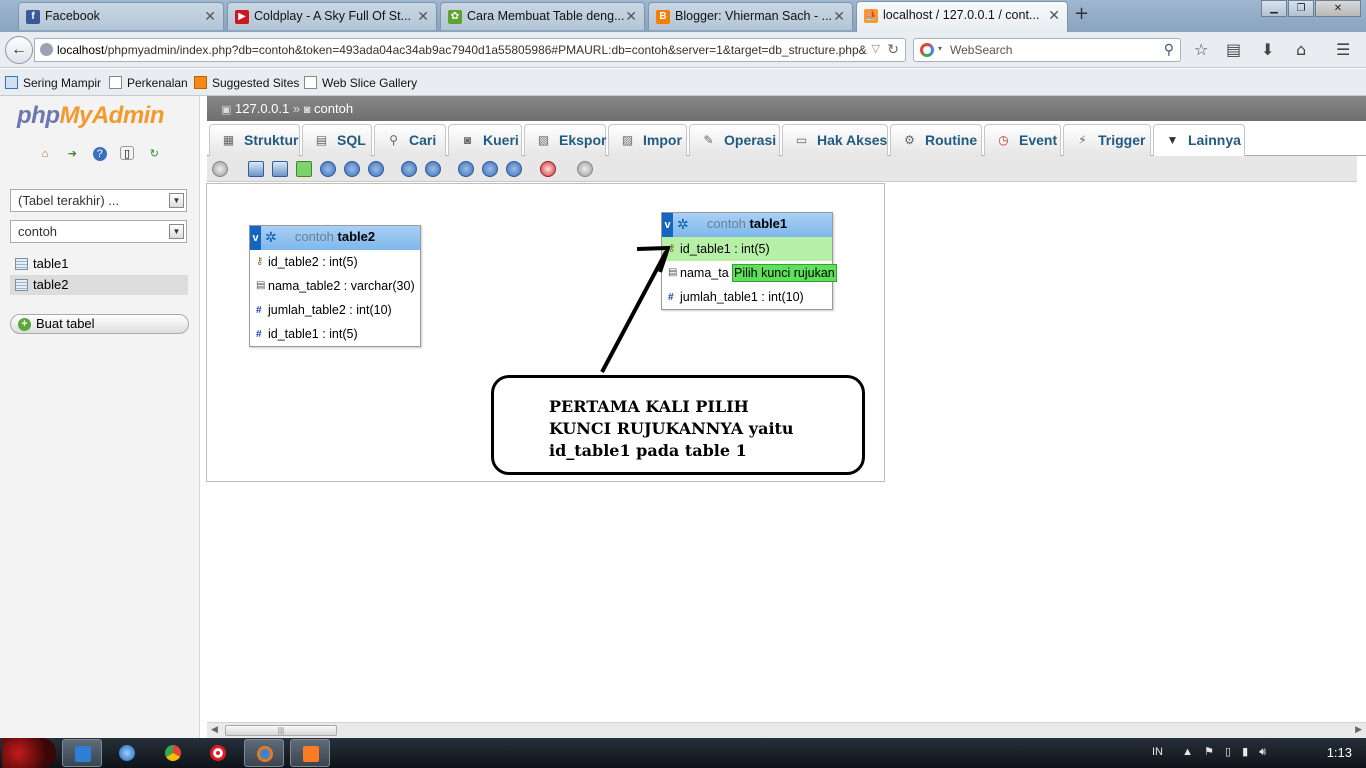 Image resolution: width=1366 pixels, height=768 pixels. Describe the element at coordinates (29, 753) in the screenshot. I see `start-button` at that location.